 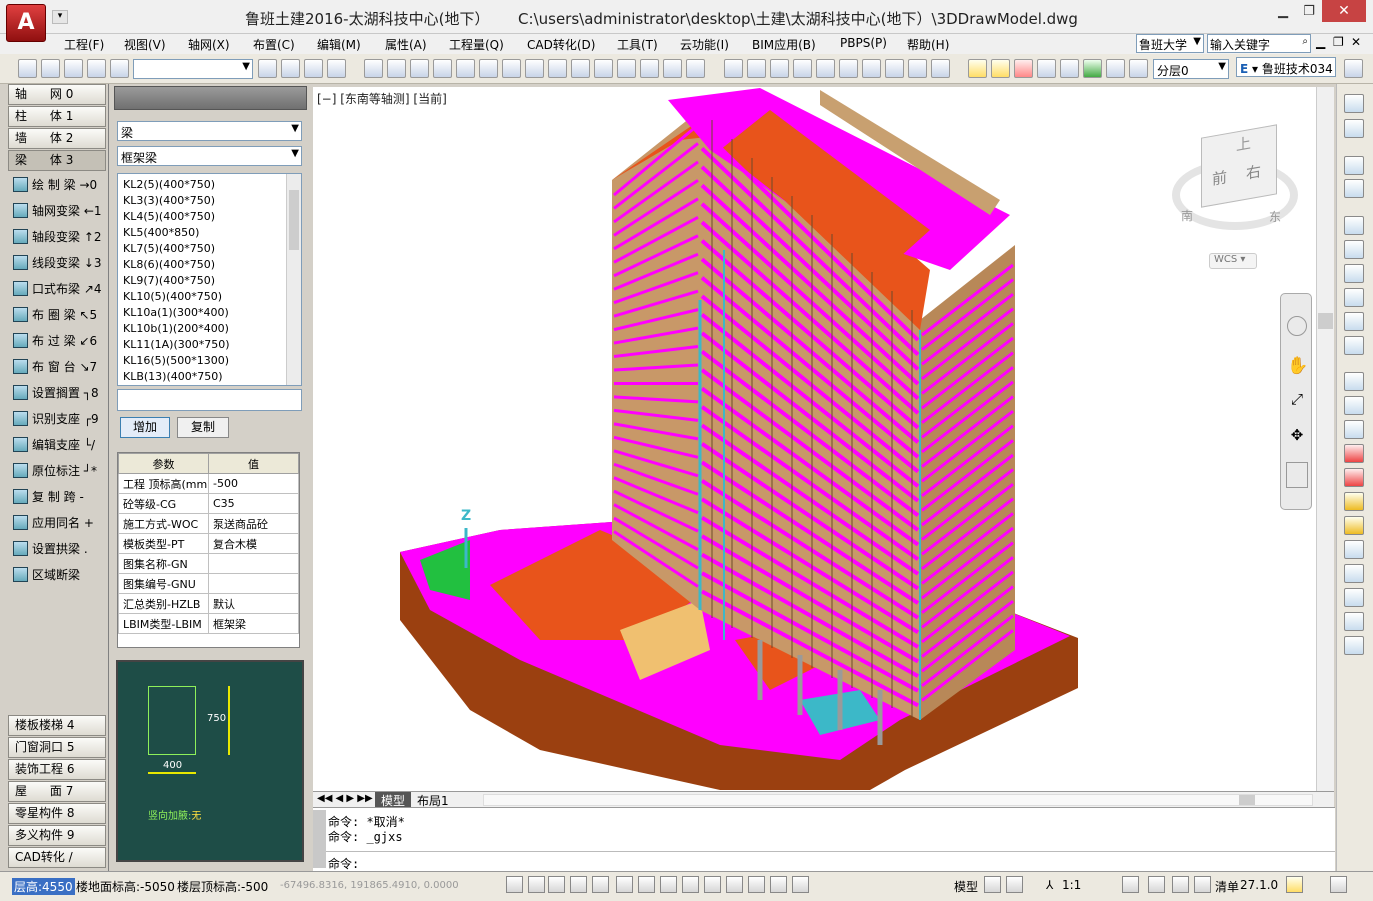 I want to click on wcs-menu: WCS ▾, so click(x=1233, y=261).